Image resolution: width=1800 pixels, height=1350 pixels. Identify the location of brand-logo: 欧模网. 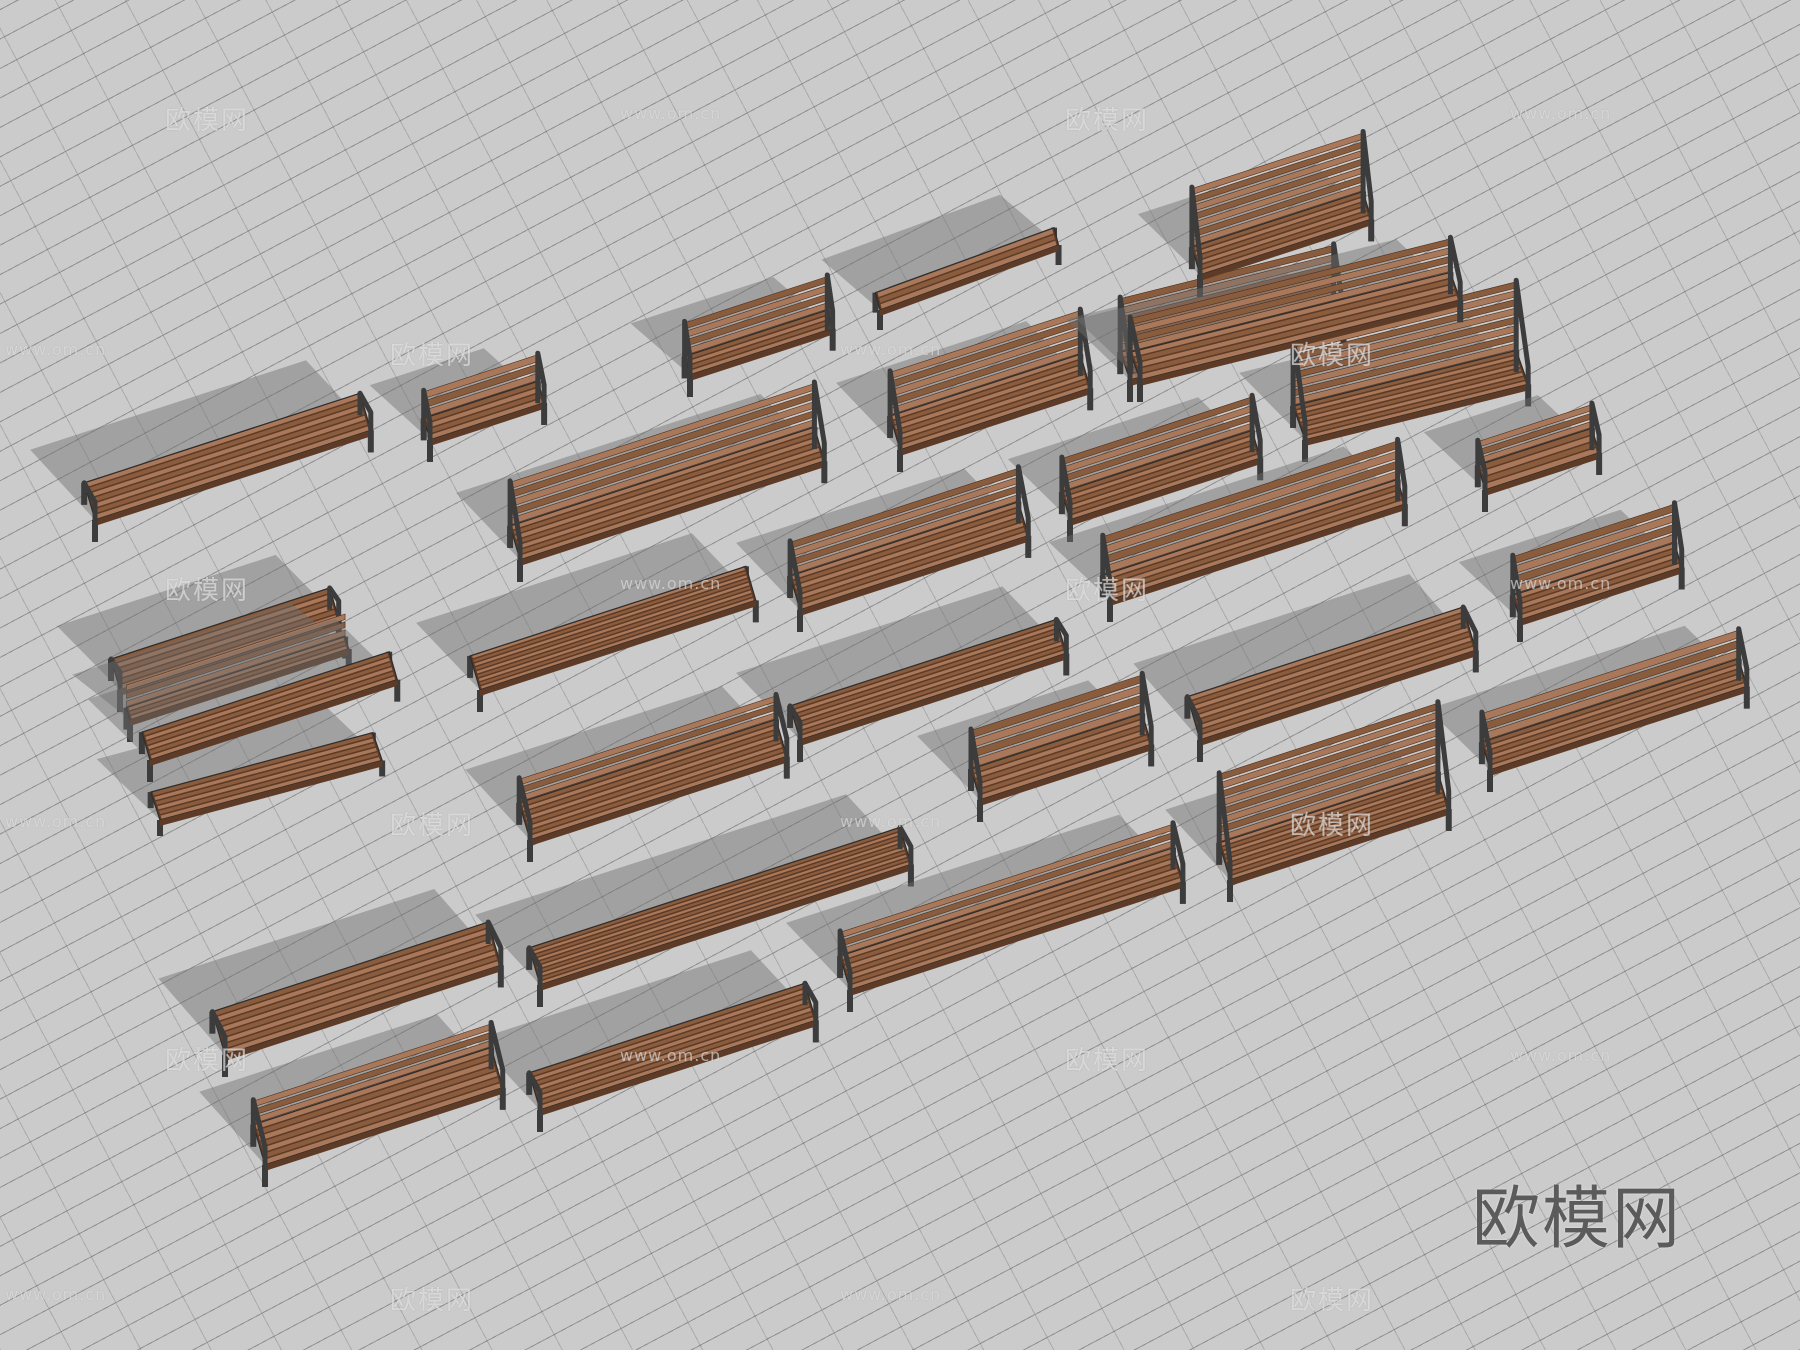
(1577, 1219).